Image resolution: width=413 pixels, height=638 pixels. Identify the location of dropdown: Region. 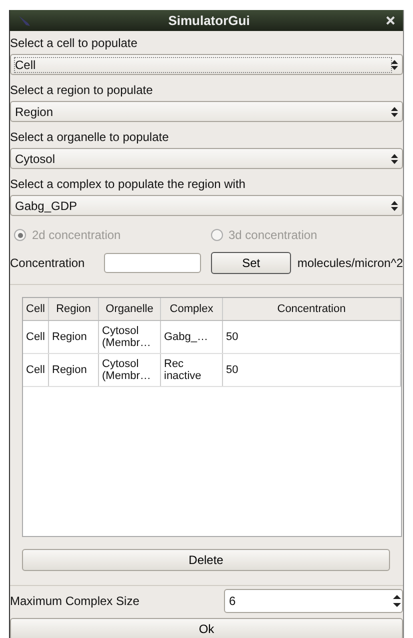
(206, 111).